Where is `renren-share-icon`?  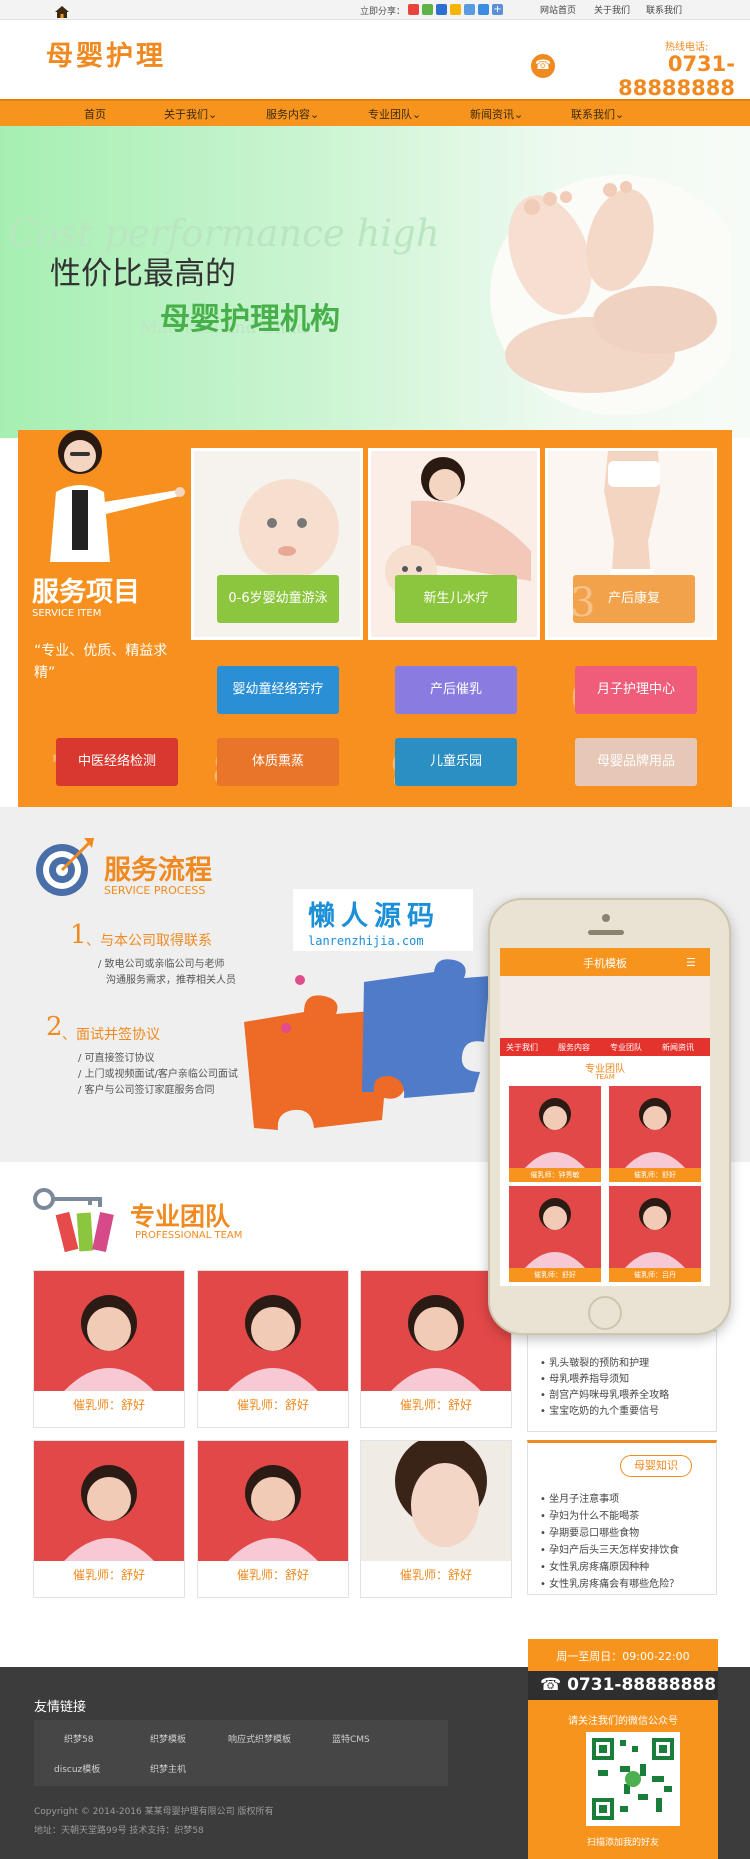 renren-share-icon is located at coordinates (483, 9).